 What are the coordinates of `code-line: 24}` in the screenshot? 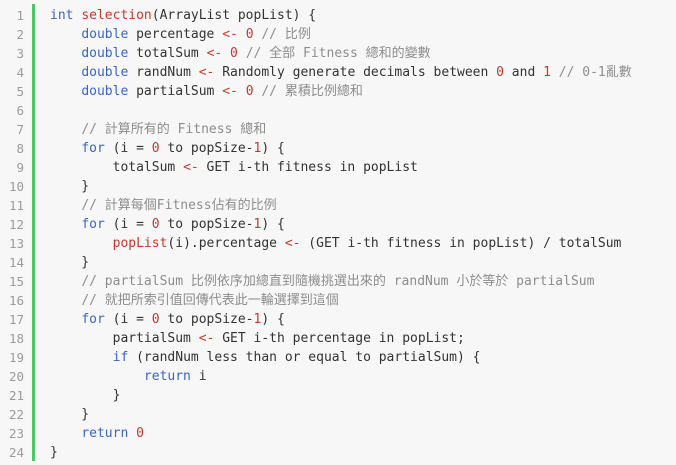 It's located at (338, 452).